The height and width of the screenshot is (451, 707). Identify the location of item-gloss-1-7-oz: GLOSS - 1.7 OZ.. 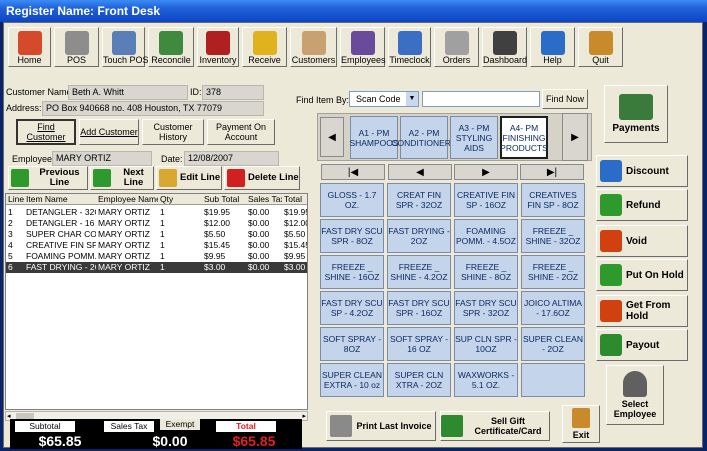
(352, 200).